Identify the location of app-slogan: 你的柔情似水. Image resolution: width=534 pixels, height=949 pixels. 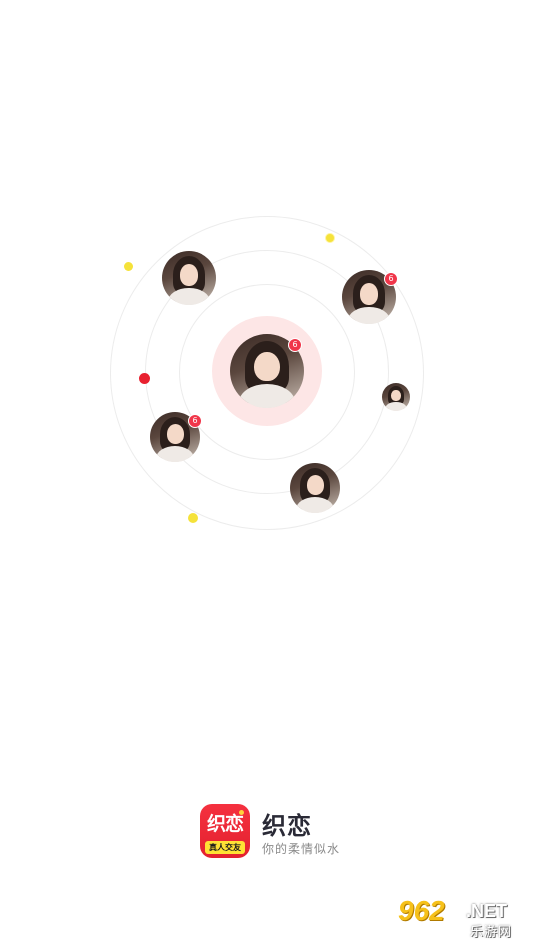
(301, 849).